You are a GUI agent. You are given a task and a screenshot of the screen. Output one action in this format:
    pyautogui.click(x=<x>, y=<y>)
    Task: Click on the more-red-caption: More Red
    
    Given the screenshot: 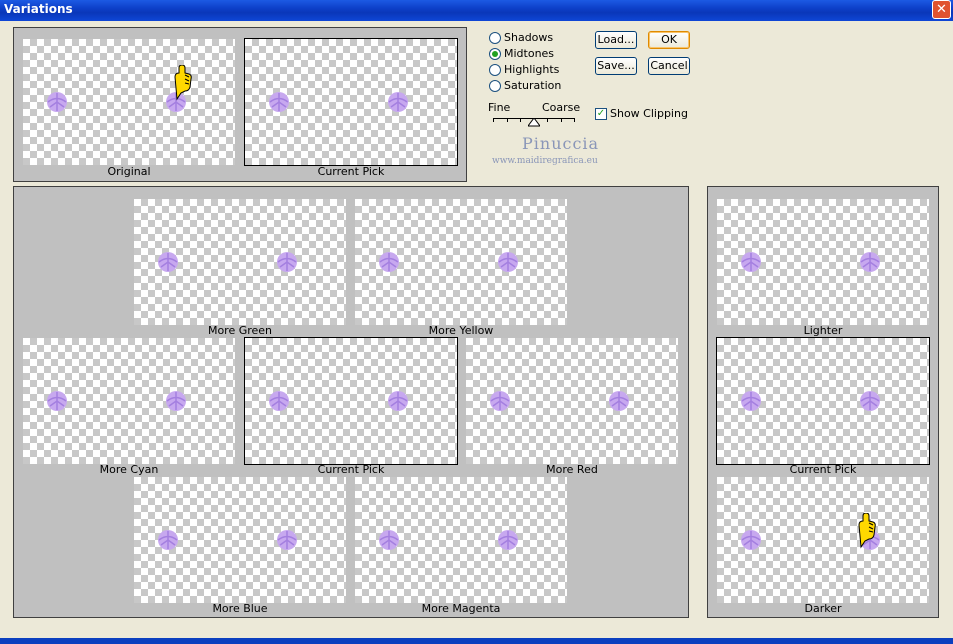 What is the action you would take?
    pyautogui.click(x=572, y=469)
    